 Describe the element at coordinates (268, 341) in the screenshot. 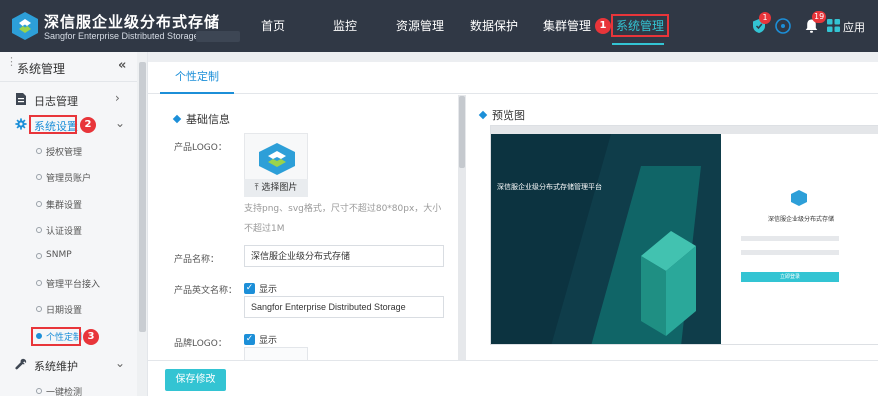

I see `show-brand-logo-label: 显示` at that location.